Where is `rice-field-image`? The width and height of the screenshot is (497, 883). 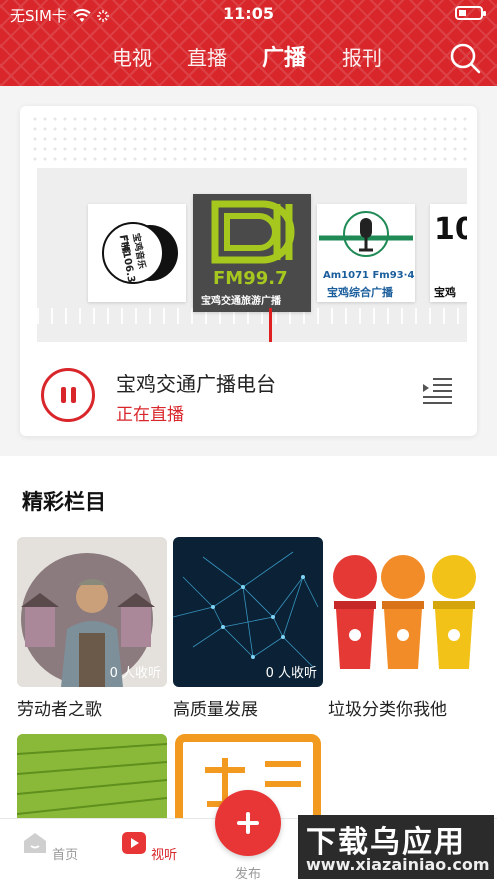
rice-field-image is located at coordinates (92, 776).